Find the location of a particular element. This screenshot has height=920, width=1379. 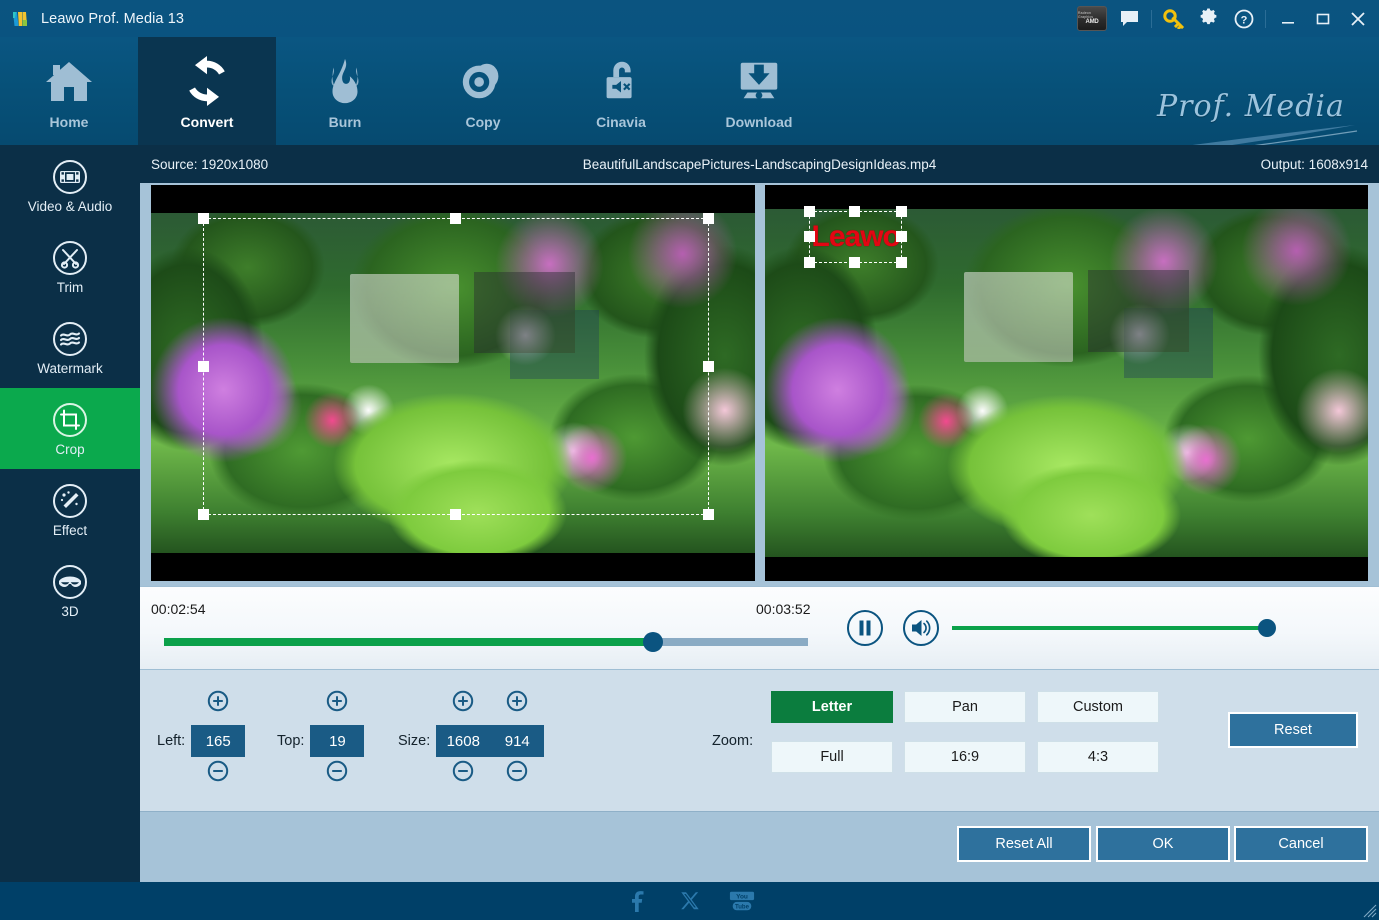

crop-controls-panel: Left: 165 Top: 19 Size: 1608 914 Zoom is located at coordinates (759, 740).